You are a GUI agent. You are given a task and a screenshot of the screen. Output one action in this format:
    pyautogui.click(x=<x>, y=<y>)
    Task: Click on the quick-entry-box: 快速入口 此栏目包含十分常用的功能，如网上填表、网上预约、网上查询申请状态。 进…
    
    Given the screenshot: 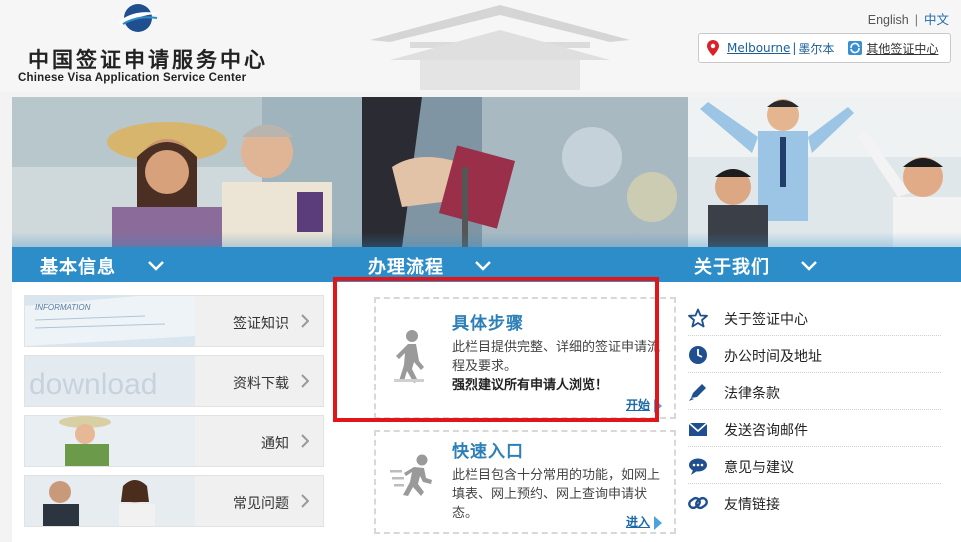 What is the action you would take?
    pyautogui.click(x=525, y=482)
    